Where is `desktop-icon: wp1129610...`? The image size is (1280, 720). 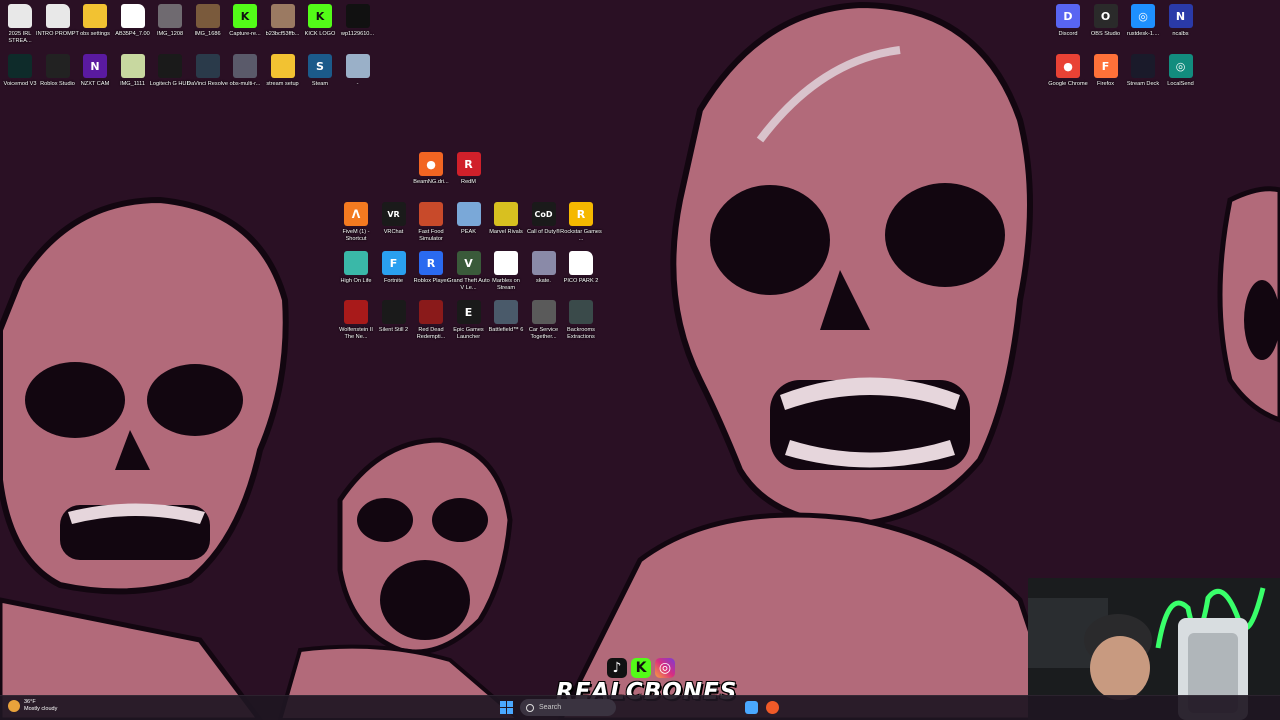 desktop-icon: wp1129610... is located at coordinates (358, 21).